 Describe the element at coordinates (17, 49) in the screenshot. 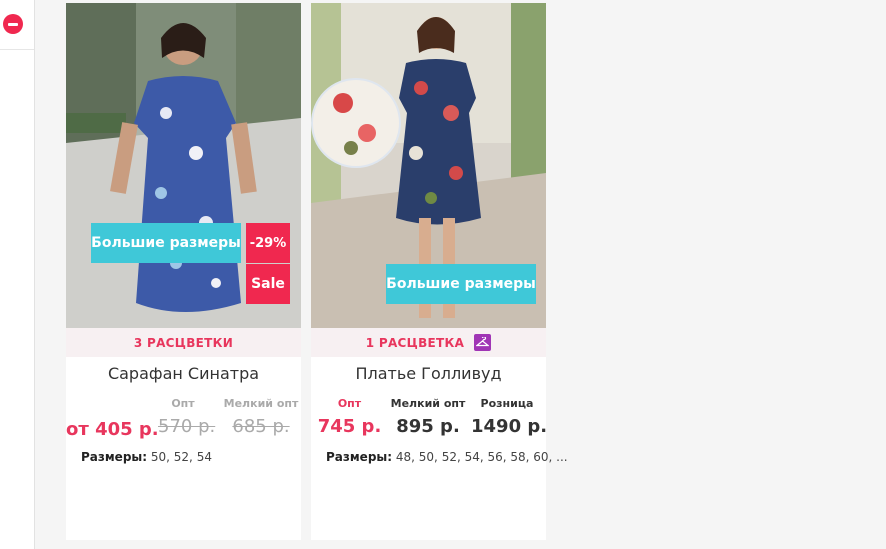

I see `rail-divider` at that location.